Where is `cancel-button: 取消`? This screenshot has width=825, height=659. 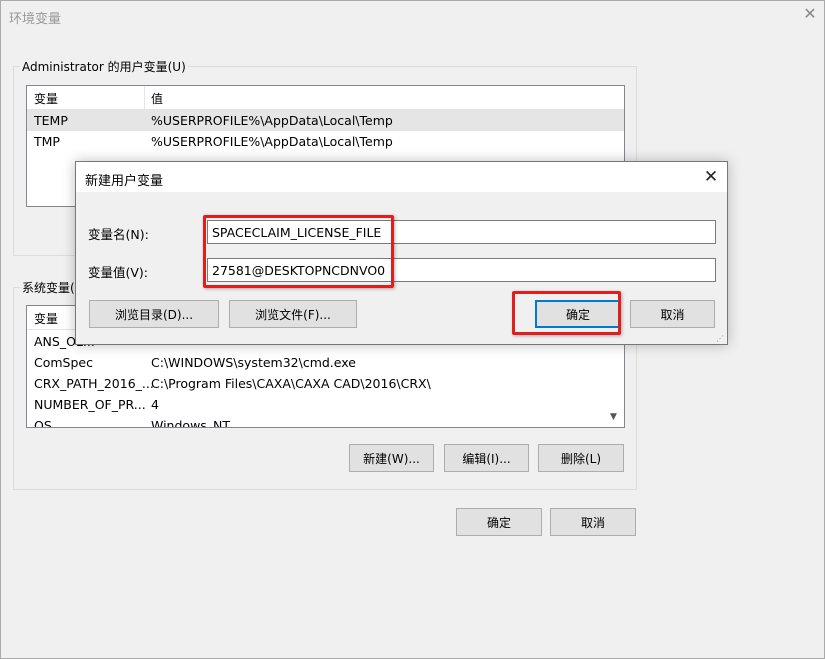 cancel-button: 取消 is located at coordinates (593, 522).